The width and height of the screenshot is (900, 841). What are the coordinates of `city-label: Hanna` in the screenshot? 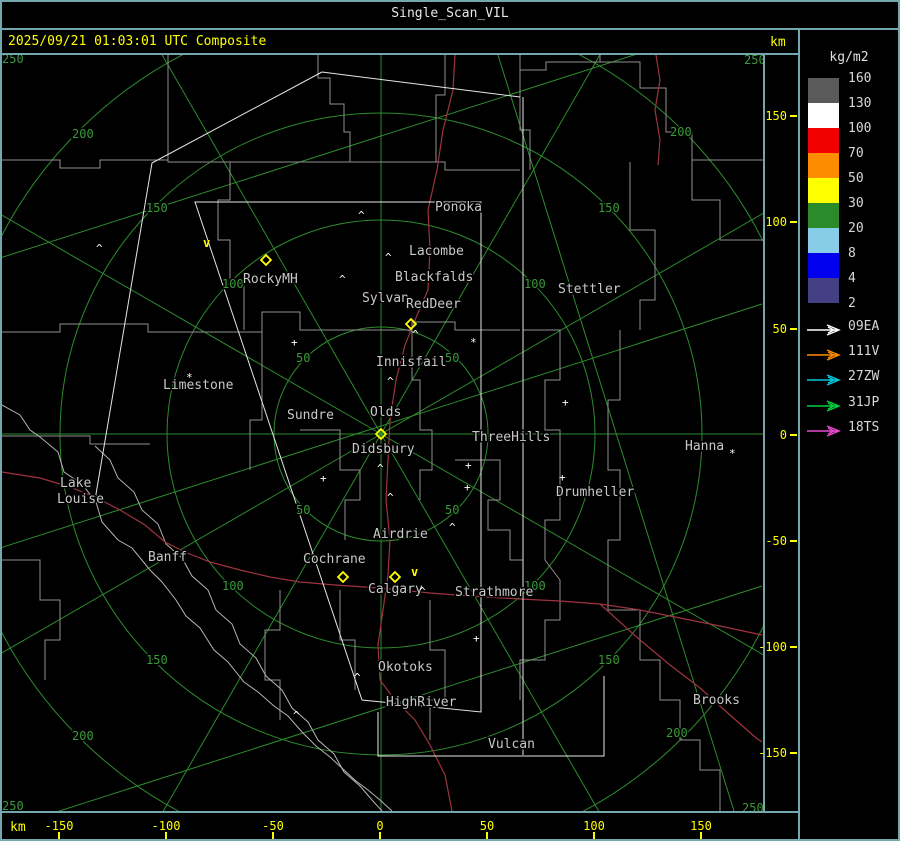 It's located at (704, 446).